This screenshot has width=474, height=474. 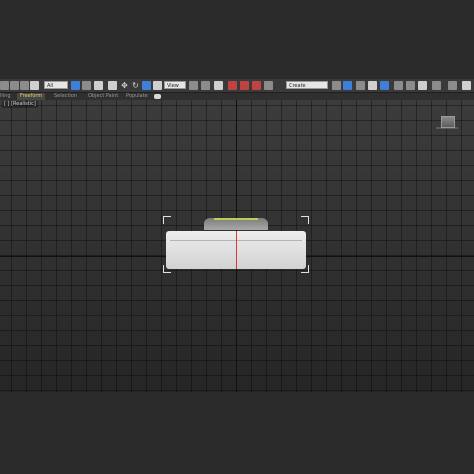 I want to click on tab-freeform: Freeform, so click(x=31, y=96).